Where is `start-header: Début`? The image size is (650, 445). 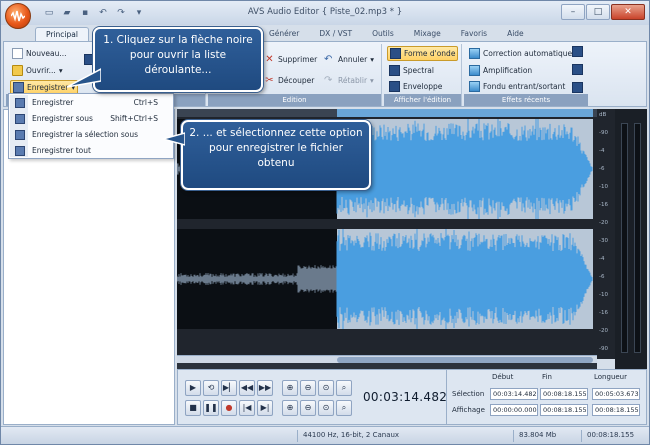 start-header: Début is located at coordinates (503, 377).